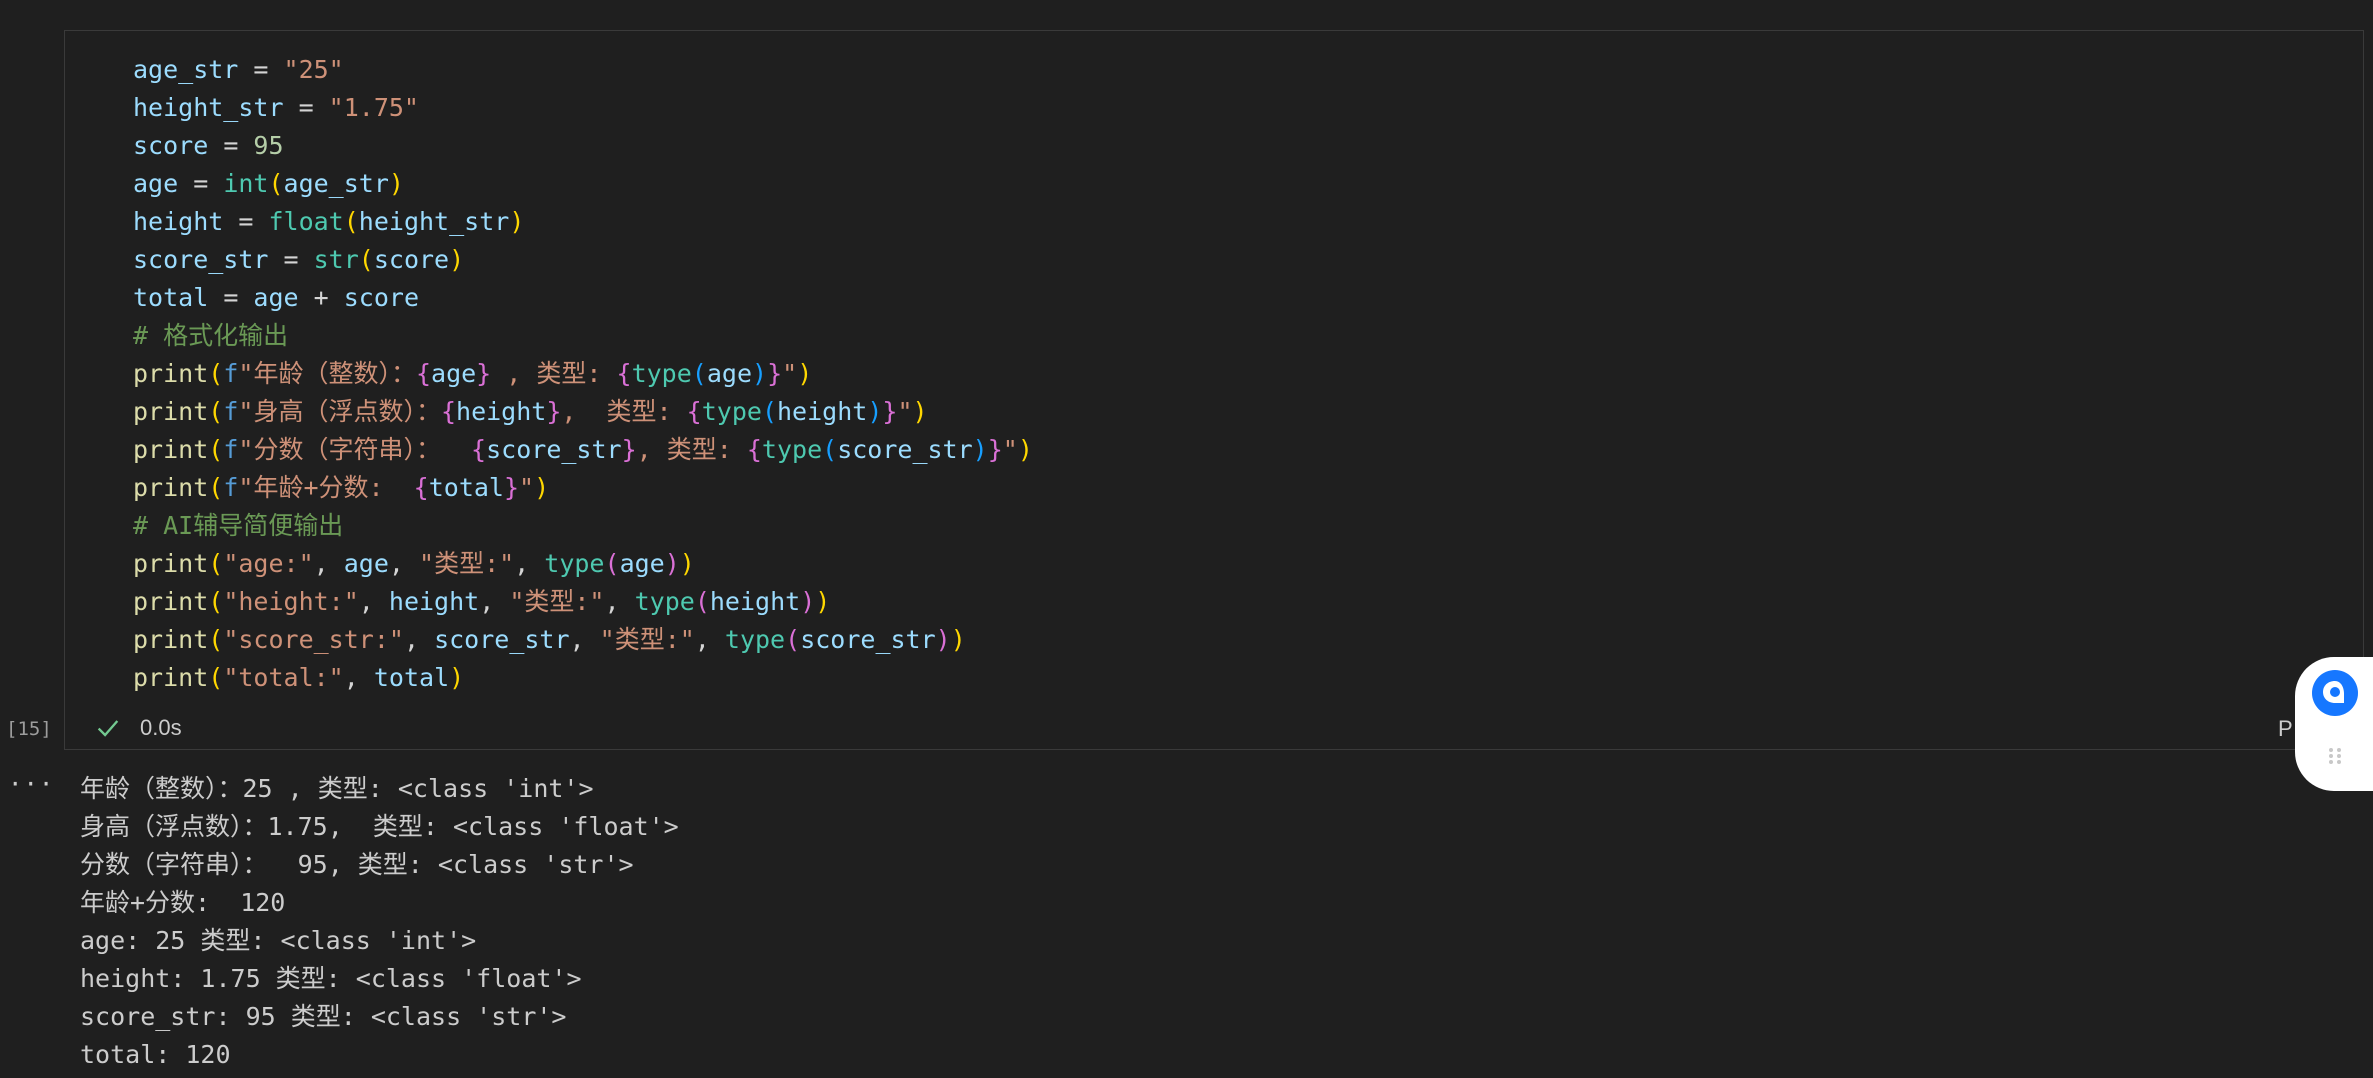 This screenshot has height=1078, width=2373. I want to click on output-line: age: 25 类型: <class 'int'>, so click(278, 940).